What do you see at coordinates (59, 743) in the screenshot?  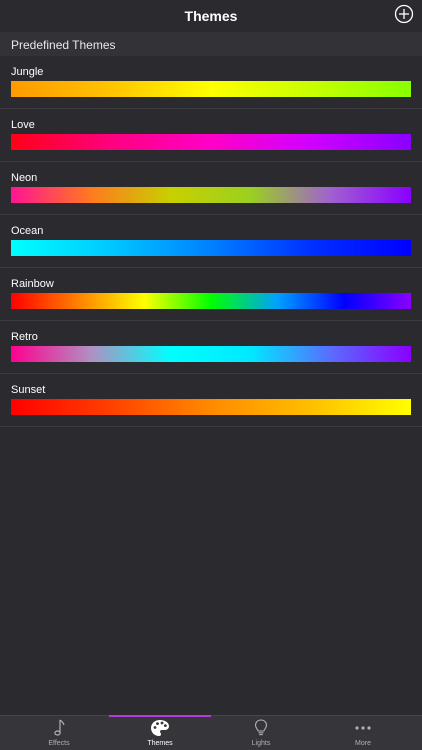 I see `tab-label: Effects` at bounding box center [59, 743].